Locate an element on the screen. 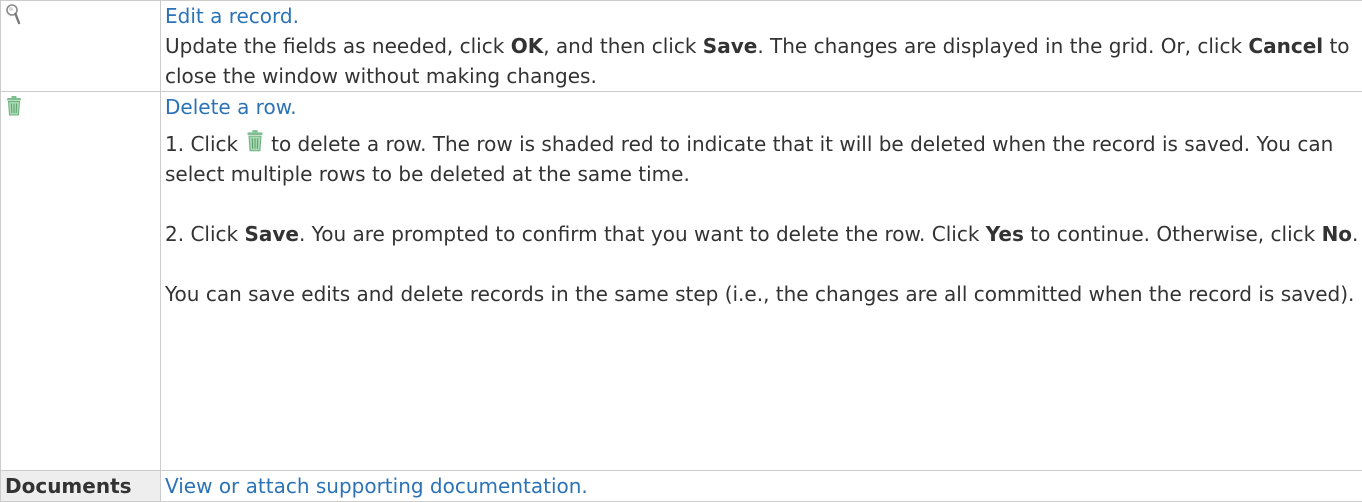 The height and width of the screenshot is (502, 1362). edit-record-link: Edit a record. is located at coordinates (232, 16).